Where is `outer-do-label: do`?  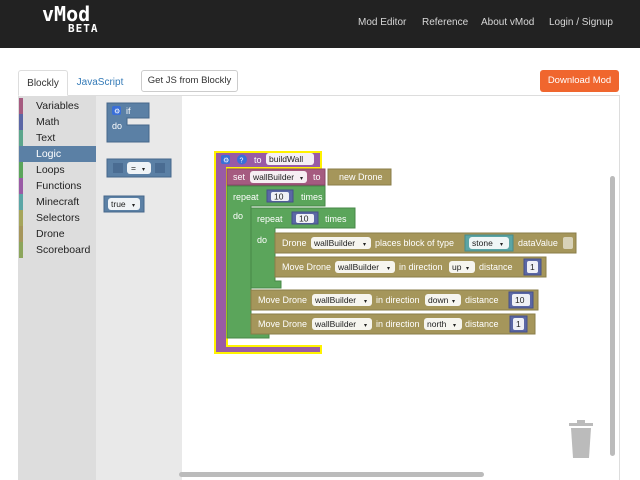
outer-do-label: do is located at coordinates (238, 216).